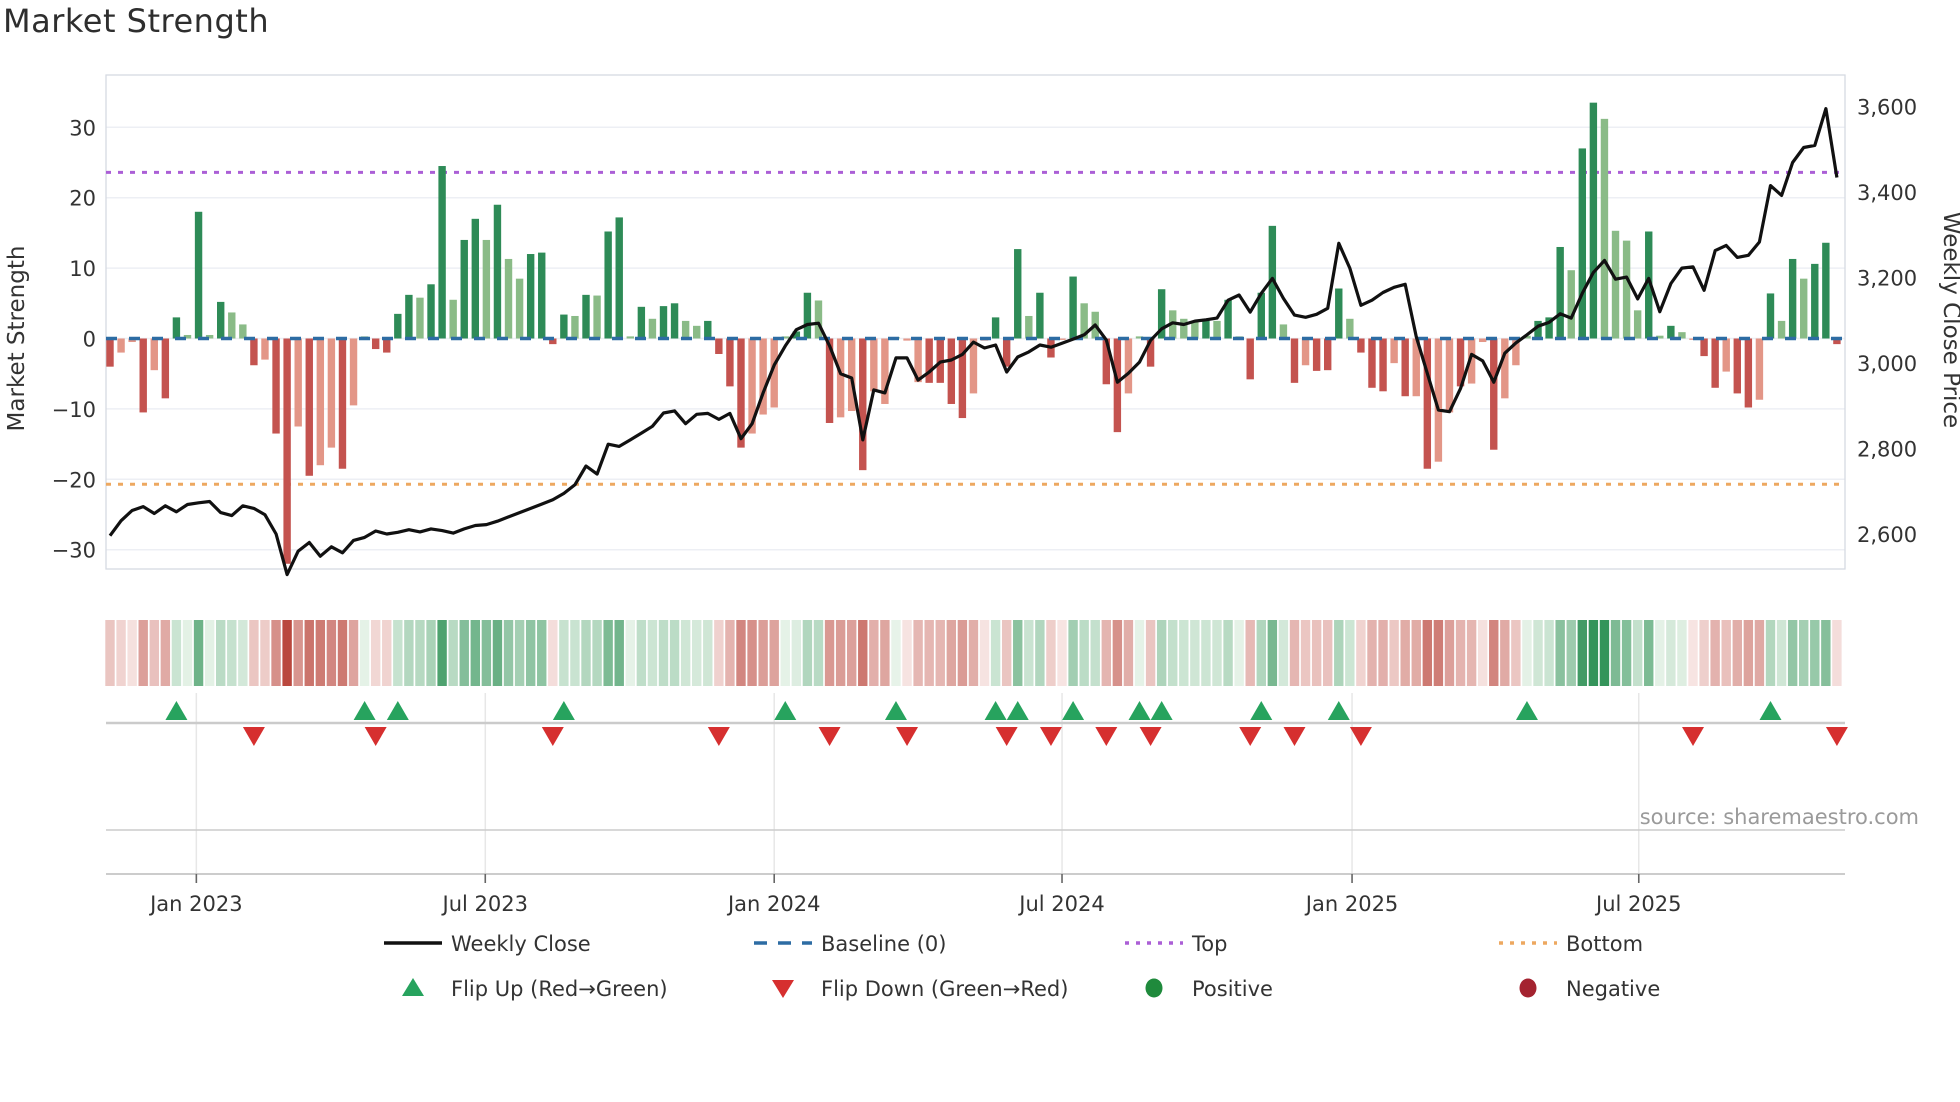 This screenshot has height=1102, width=1960. Describe the element at coordinates (944, 989) in the screenshot. I see `legend-label: Flip Down (Green→Red)` at that location.